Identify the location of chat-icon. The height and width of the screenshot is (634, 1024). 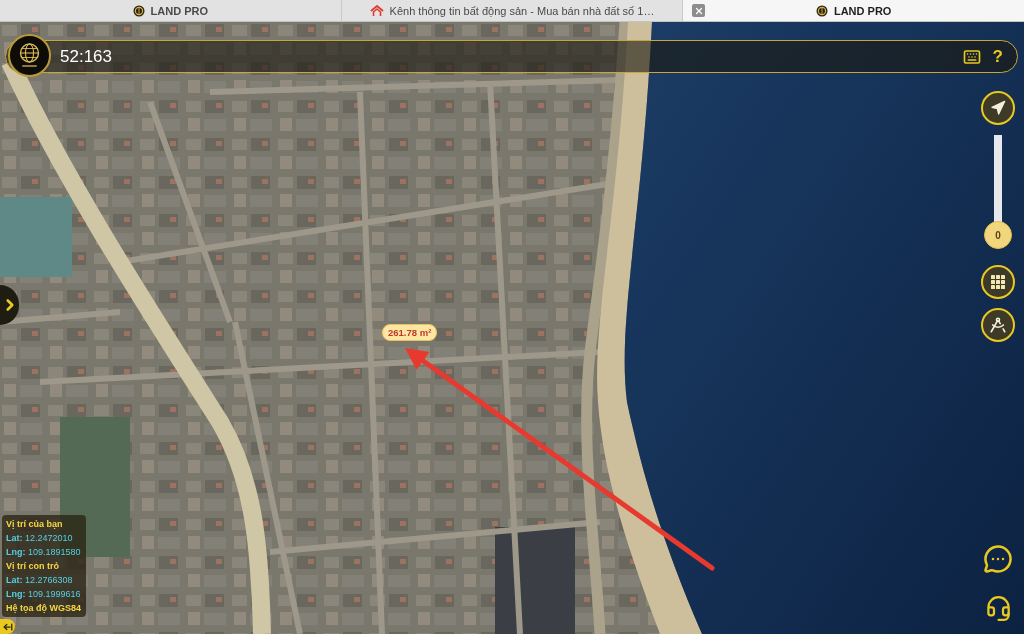
(998, 559).